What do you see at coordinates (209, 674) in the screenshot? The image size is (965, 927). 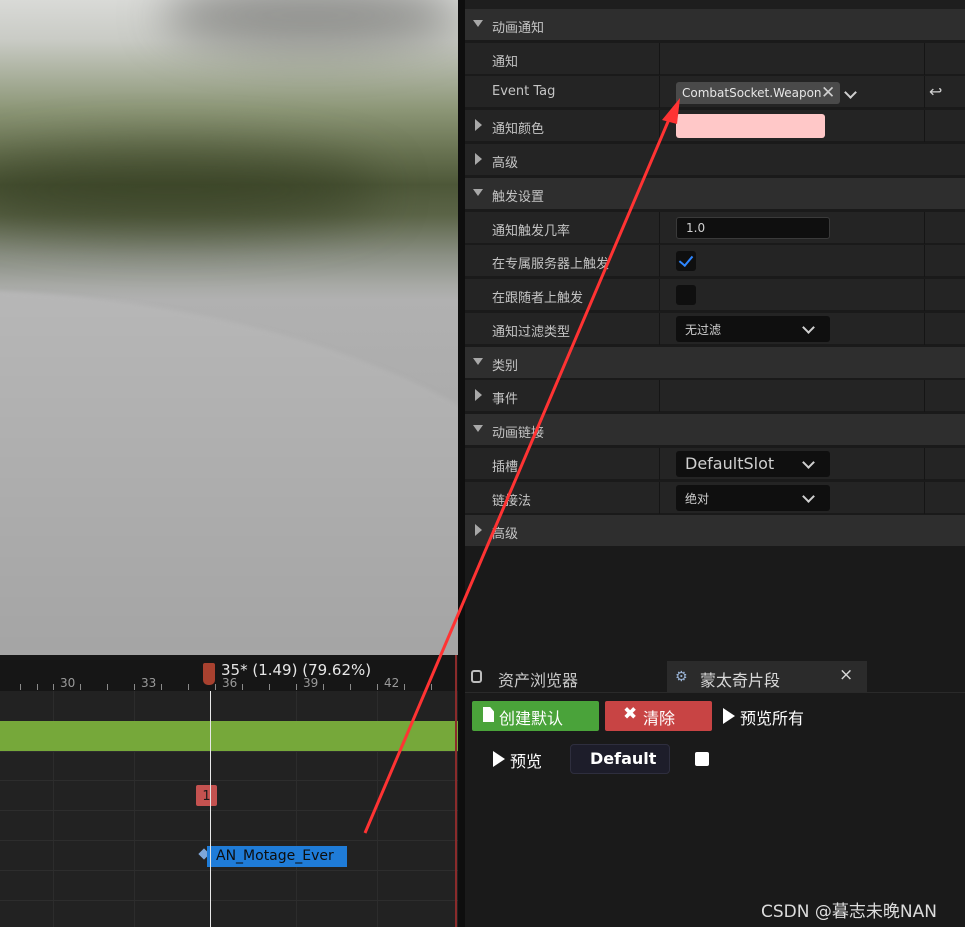 I see `playhead-handle` at bounding box center [209, 674].